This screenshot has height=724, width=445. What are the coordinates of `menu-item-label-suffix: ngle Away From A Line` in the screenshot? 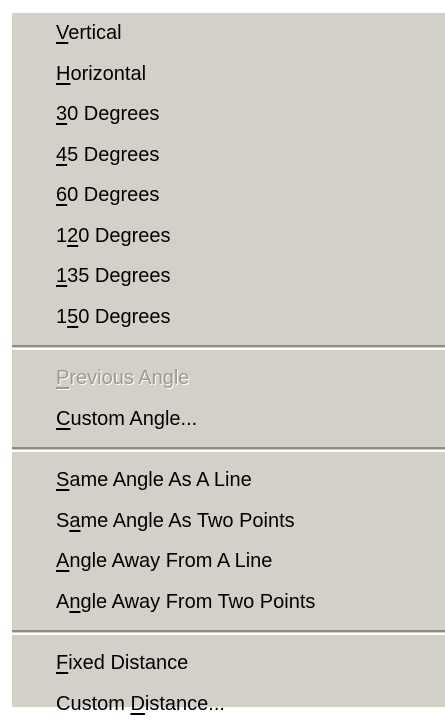 It's located at (170, 561).